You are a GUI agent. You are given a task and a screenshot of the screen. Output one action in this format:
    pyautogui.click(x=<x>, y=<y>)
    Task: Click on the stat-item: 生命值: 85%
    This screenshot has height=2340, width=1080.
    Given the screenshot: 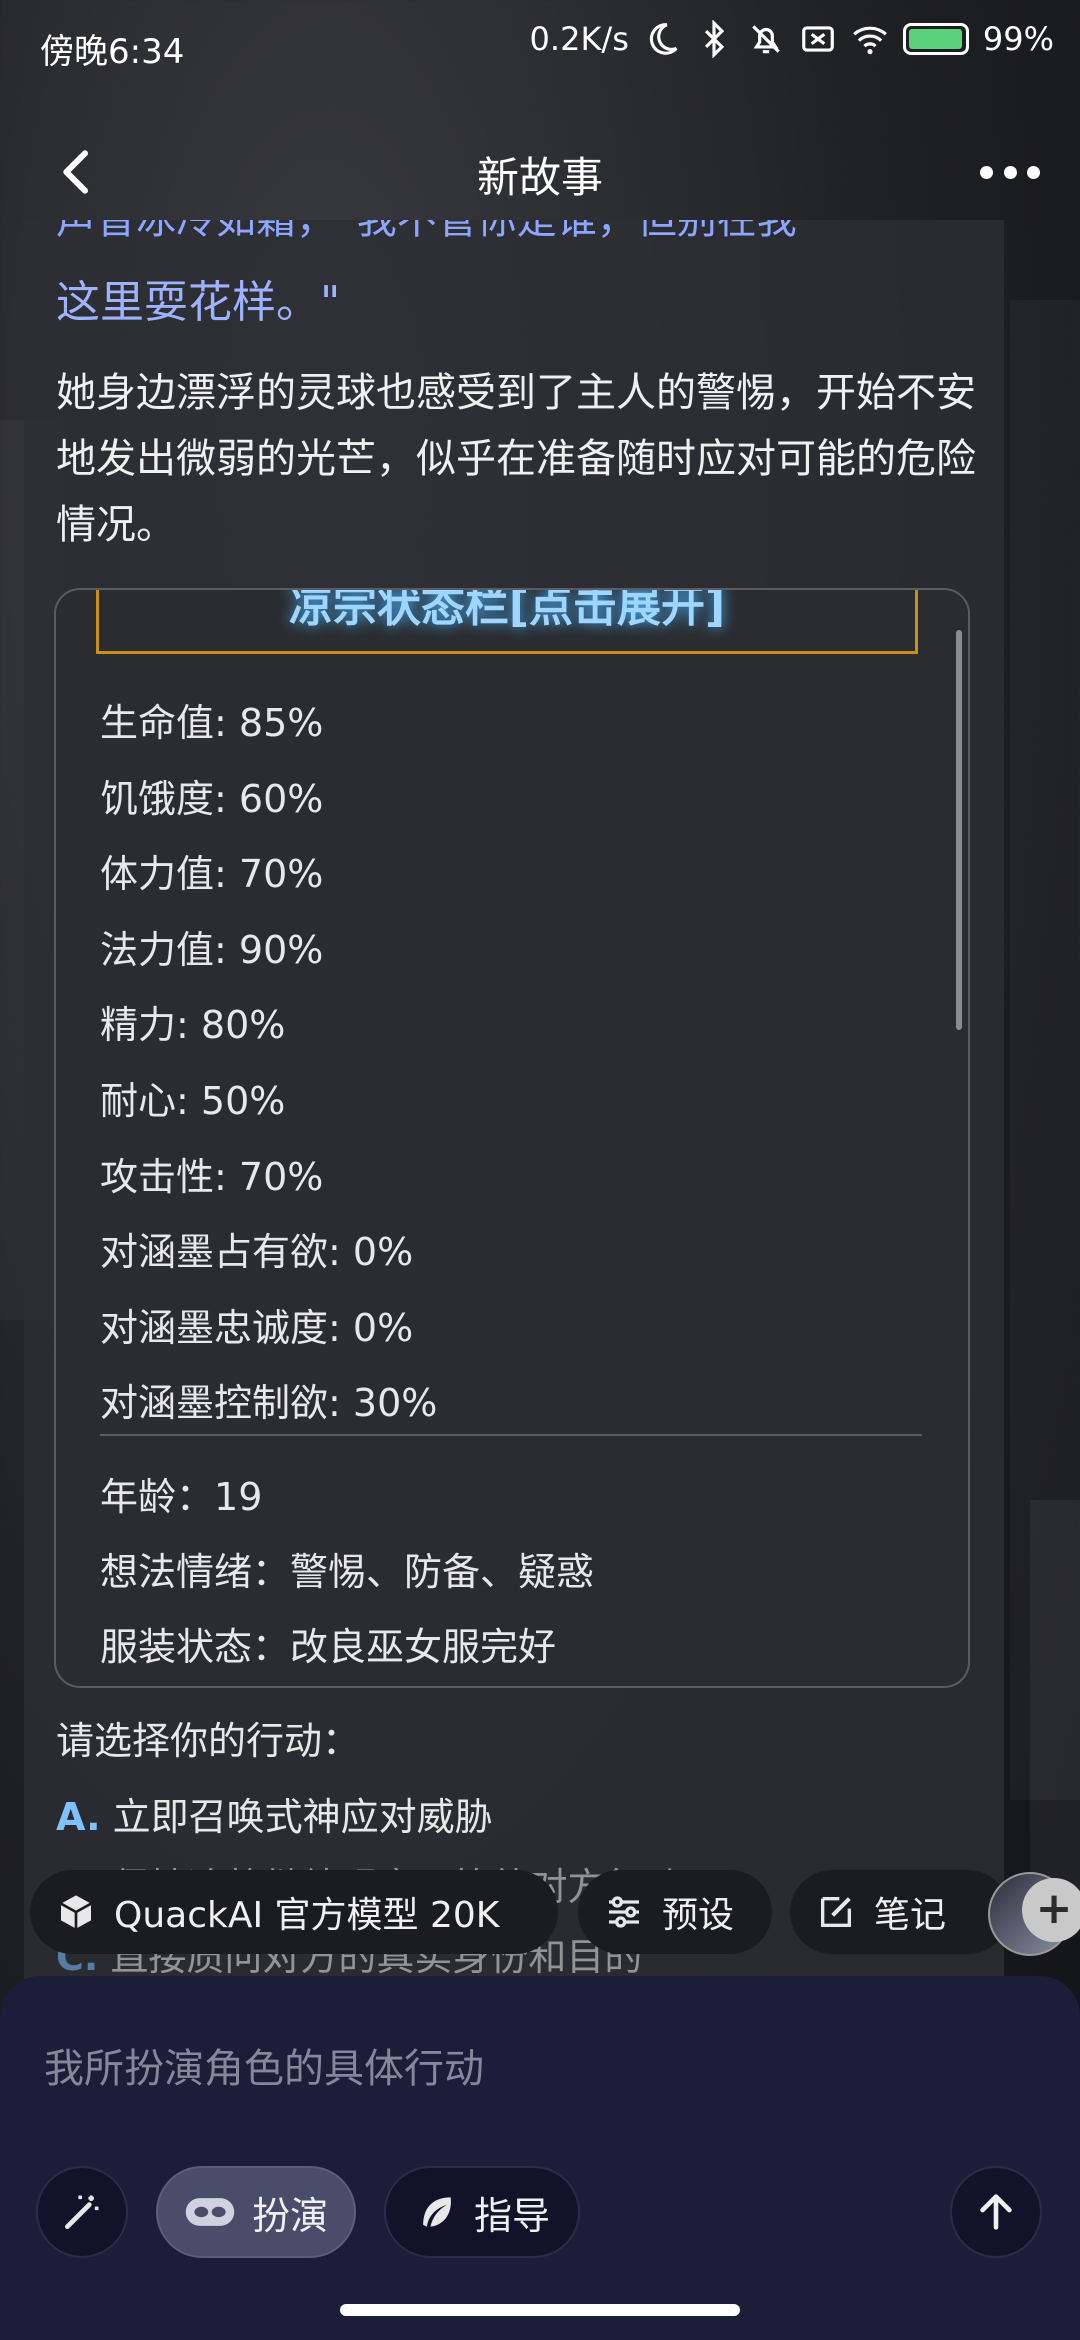 What is the action you would take?
    pyautogui.click(x=212, y=723)
    